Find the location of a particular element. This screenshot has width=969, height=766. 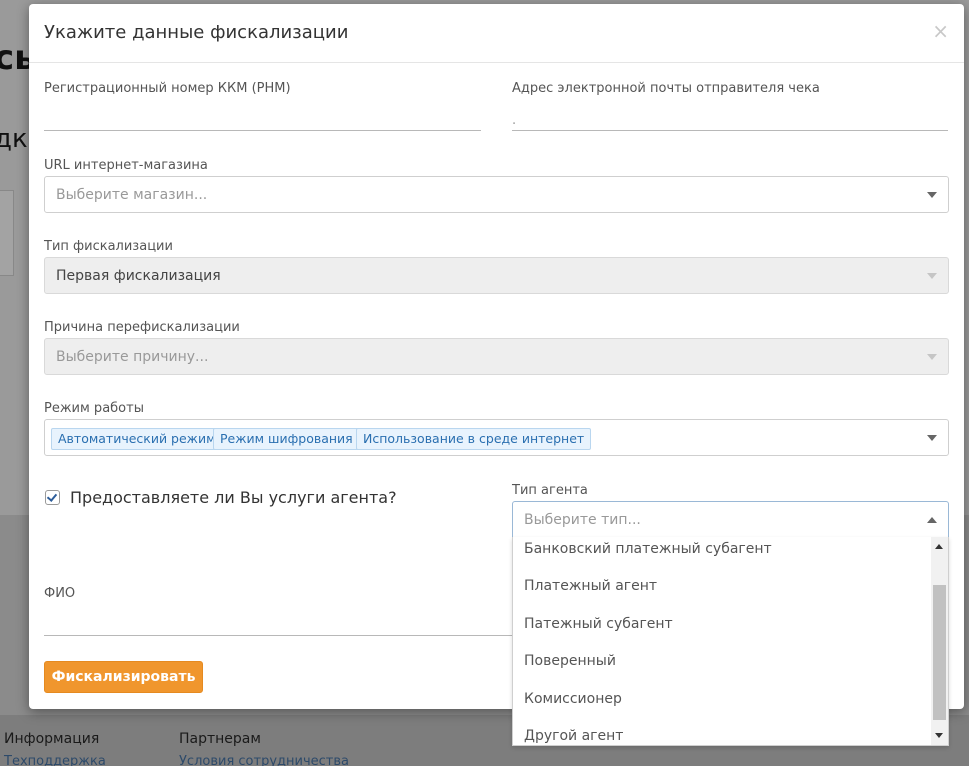

scroll-up-icon is located at coordinates (939, 546).